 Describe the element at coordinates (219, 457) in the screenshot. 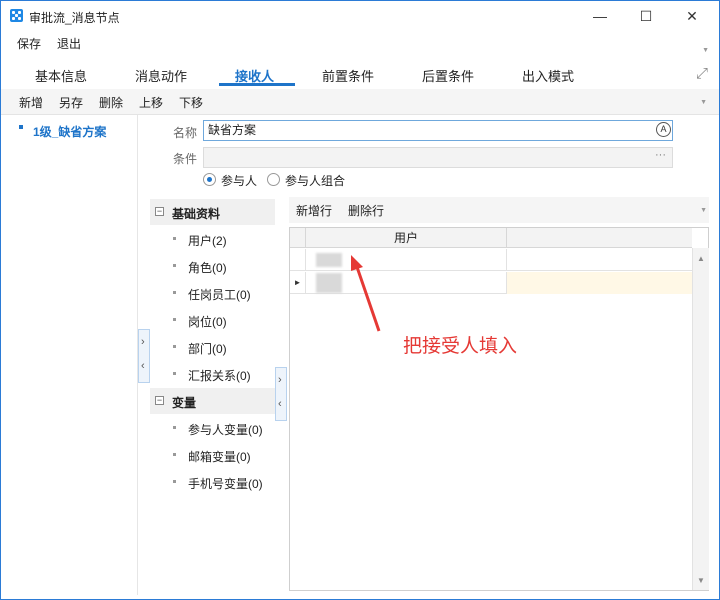

I see `category-item-label: 邮箱变量(0)` at that location.